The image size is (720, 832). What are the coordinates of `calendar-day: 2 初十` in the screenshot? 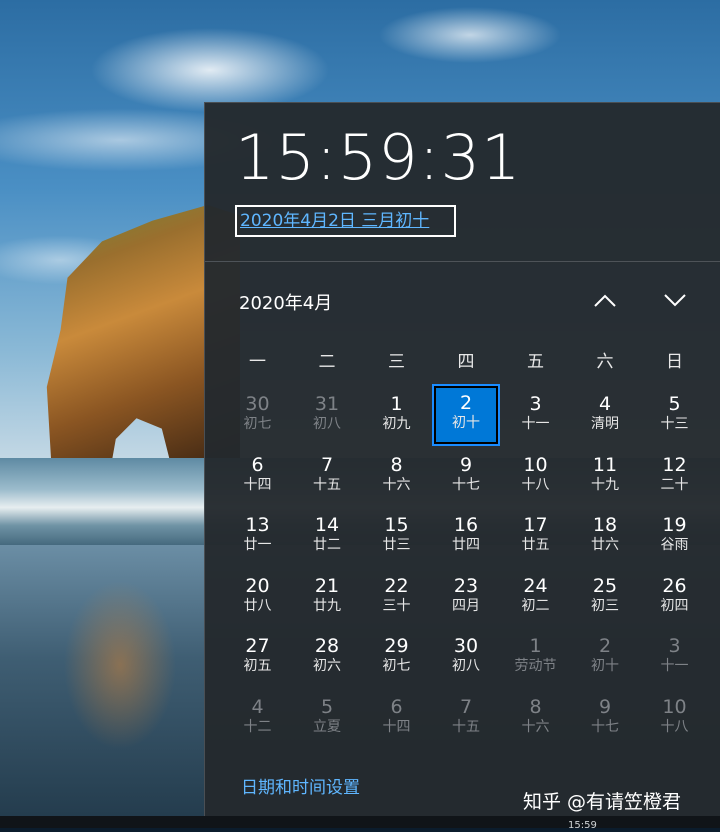 It's located at (605, 657).